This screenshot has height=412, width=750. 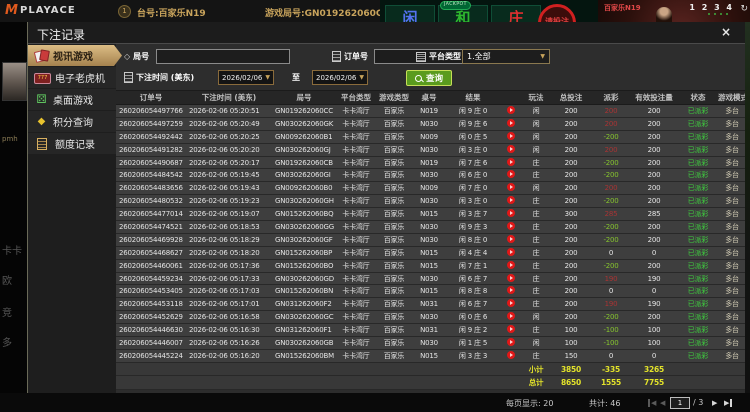 What do you see at coordinates (473, 162) in the screenshot?
I see `result: 闲 7 庄 6` at bounding box center [473, 162].